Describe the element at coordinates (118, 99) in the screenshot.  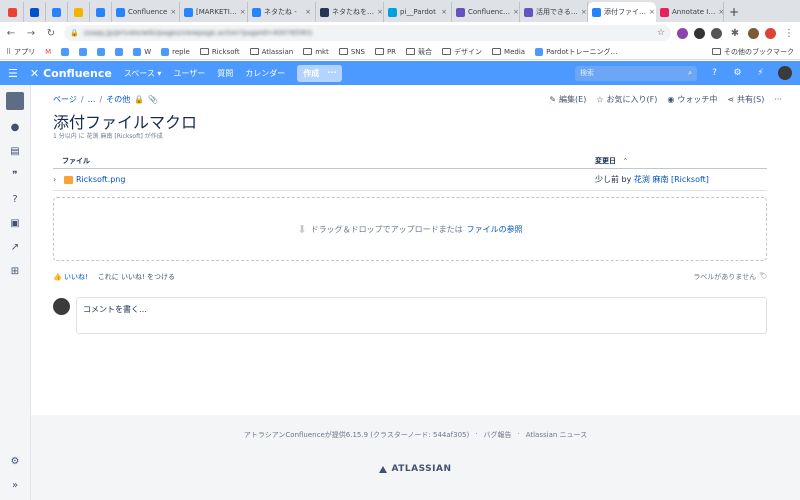
I see `breadcrumb-item: その他` at that location.